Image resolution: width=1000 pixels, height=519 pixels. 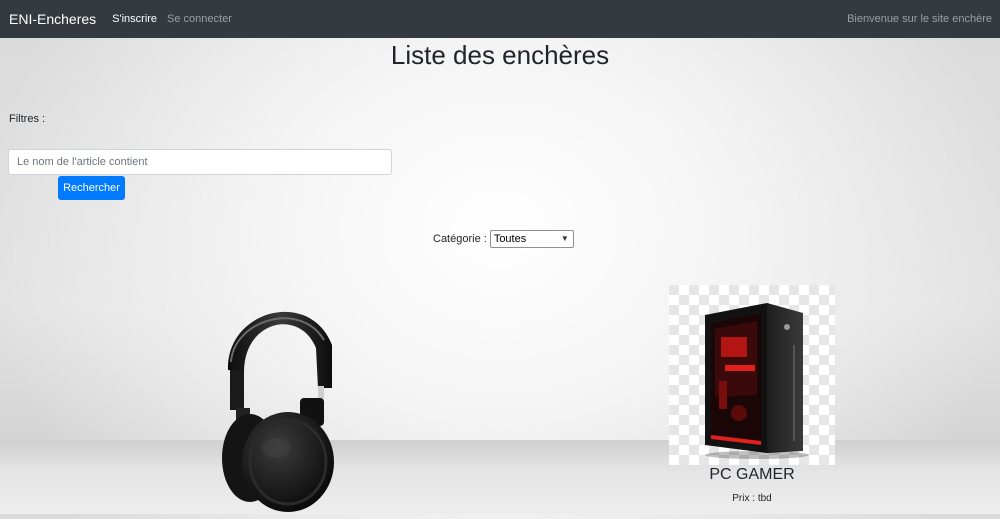 What do you see at coordinates (500, 55) in the screenshot?
I see `page-title: Liste des enchères` at bounding box center [500, 55].